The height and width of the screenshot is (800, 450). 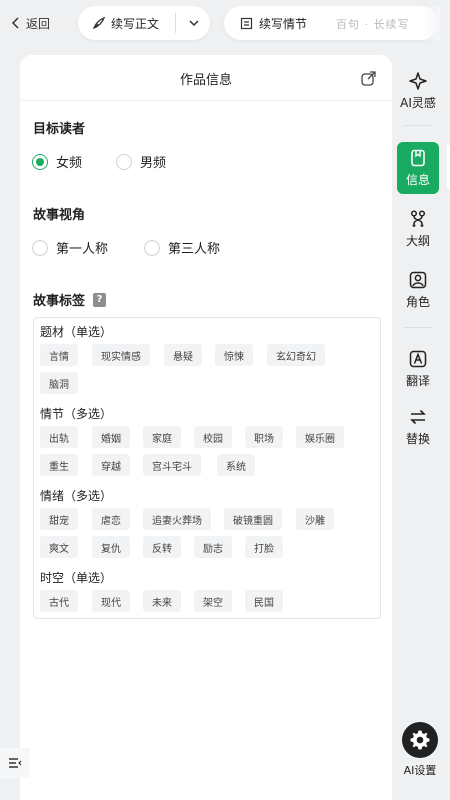 What do you see at coordinates (236, 465) in the screenshot?
I see `tag-chip: 系统` at bounding box center [236, 465].